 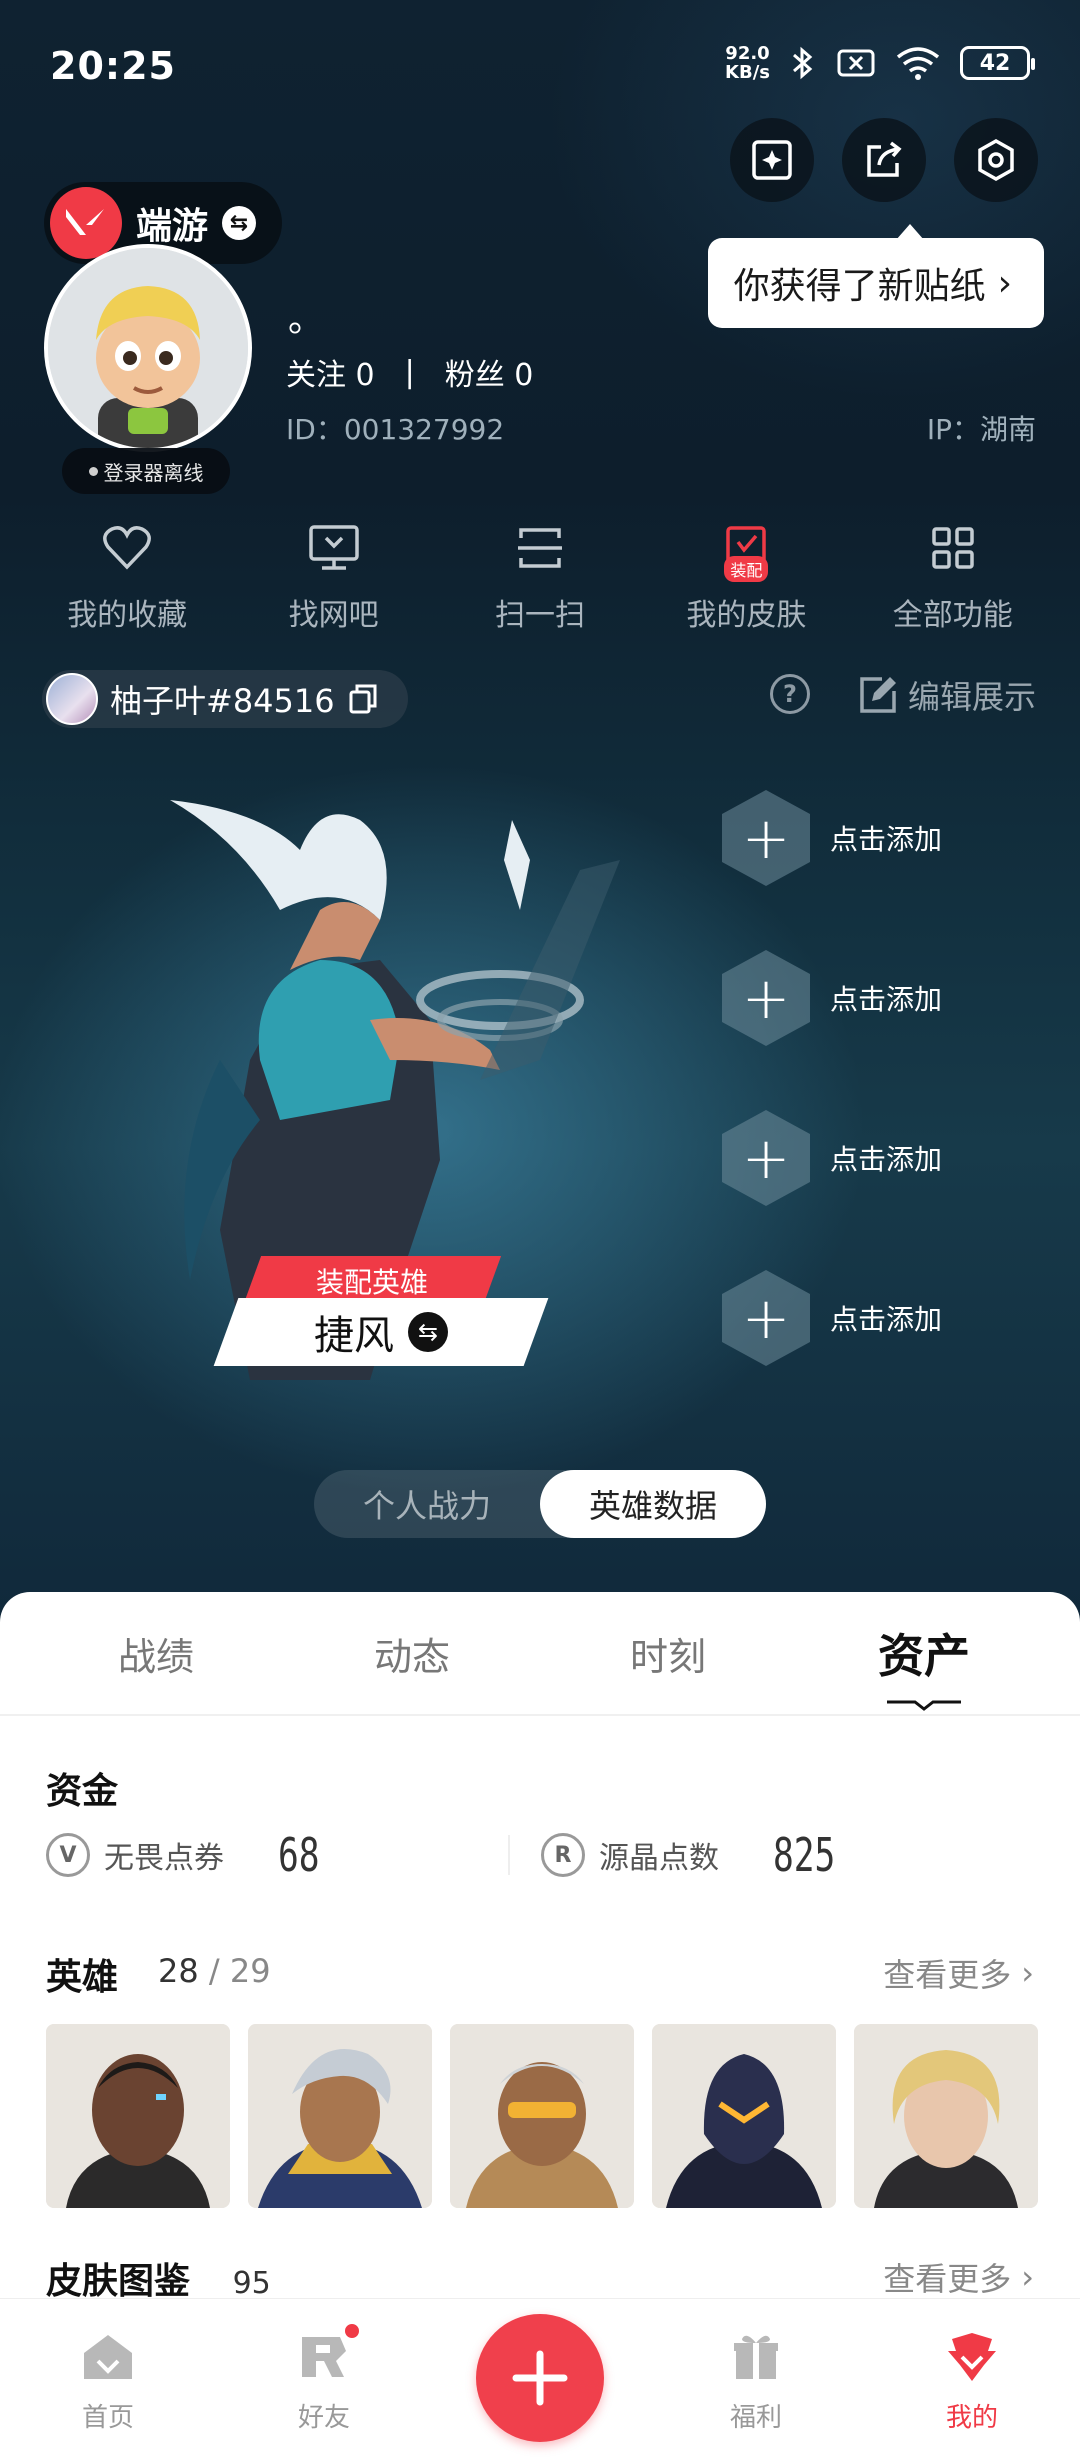 I want to click on skins-title: 皮肤图鉴 95, so click(x=158, y=2281).